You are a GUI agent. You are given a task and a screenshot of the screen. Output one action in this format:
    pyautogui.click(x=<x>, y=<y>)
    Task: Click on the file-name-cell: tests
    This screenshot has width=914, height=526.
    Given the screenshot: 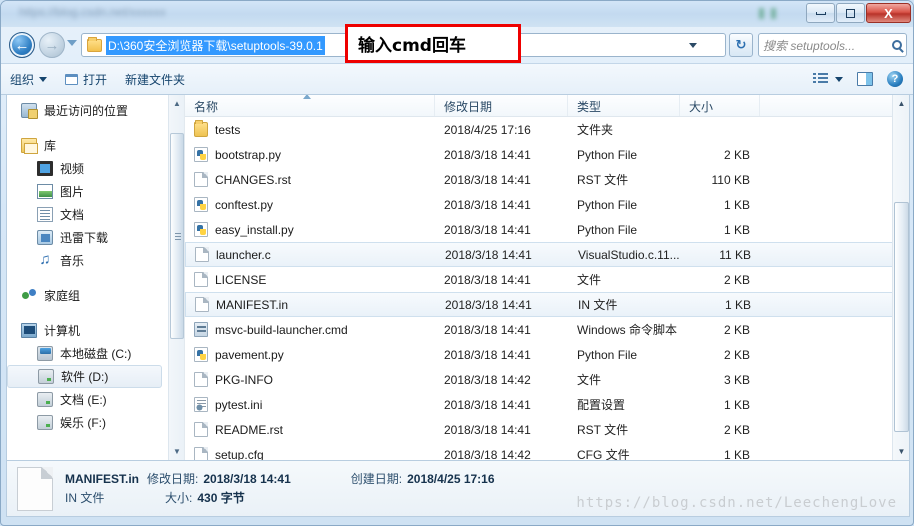 What is the action you would take?
    pyautogui.click(x=310, y=128)
    